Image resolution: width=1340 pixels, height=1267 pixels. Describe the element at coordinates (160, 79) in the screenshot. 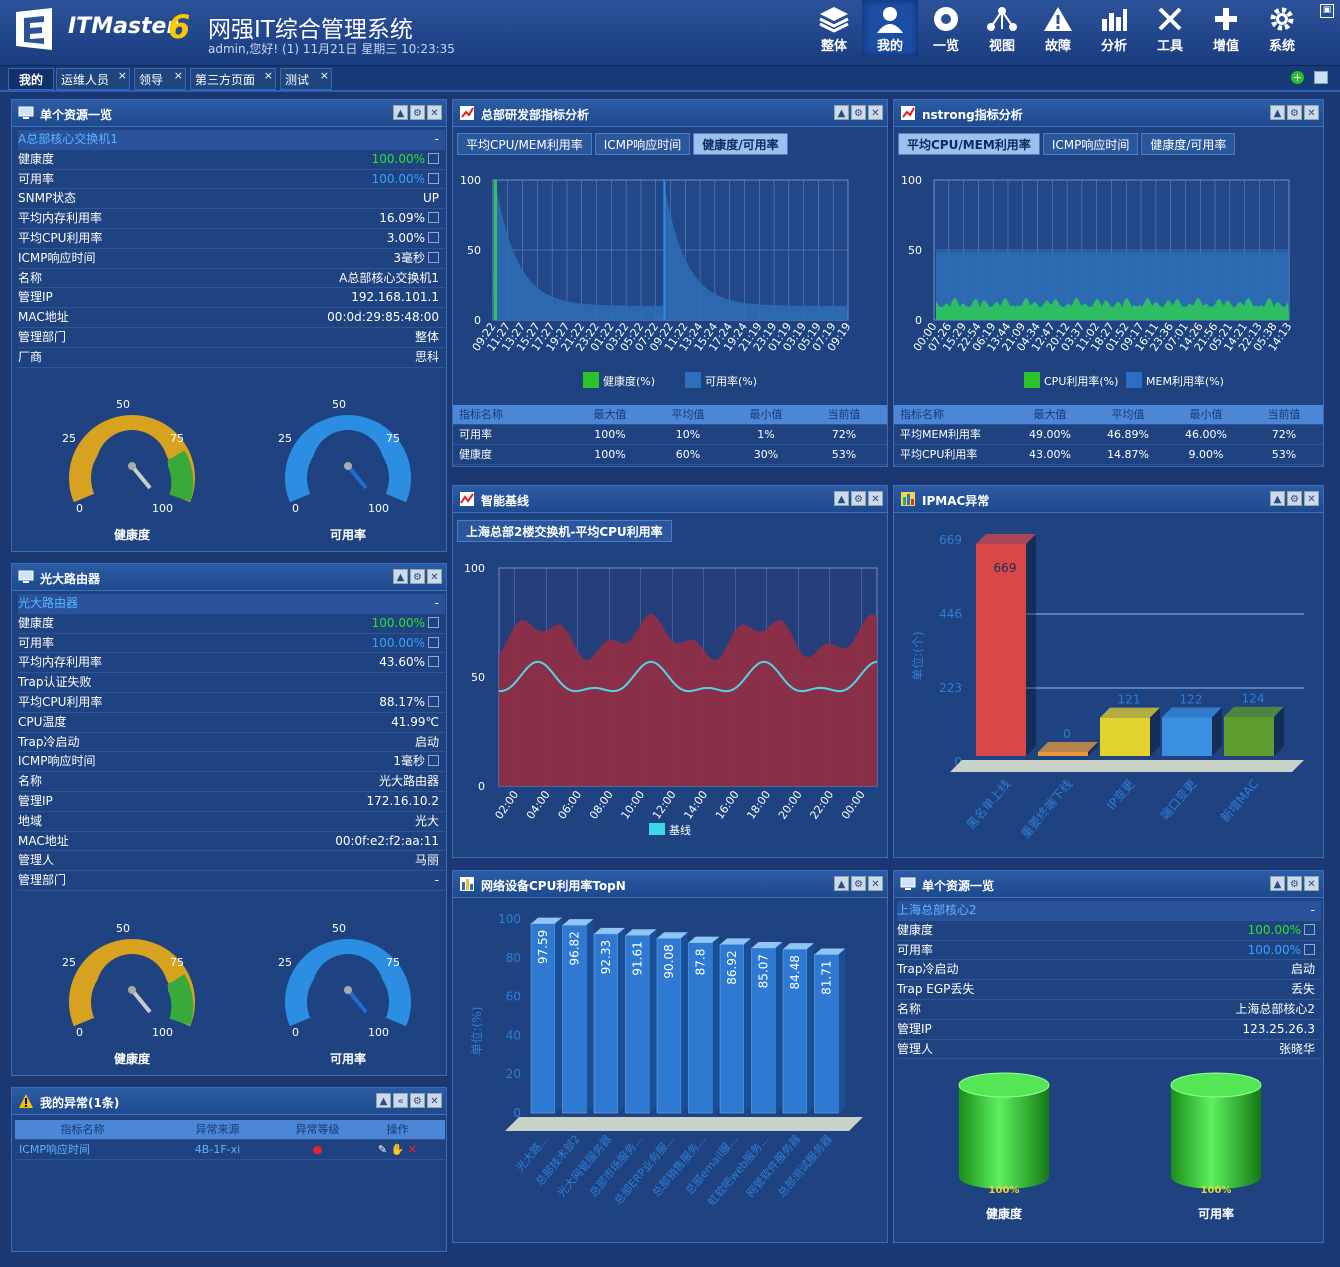

I see `tab-leader: 领导 ×` at that location.